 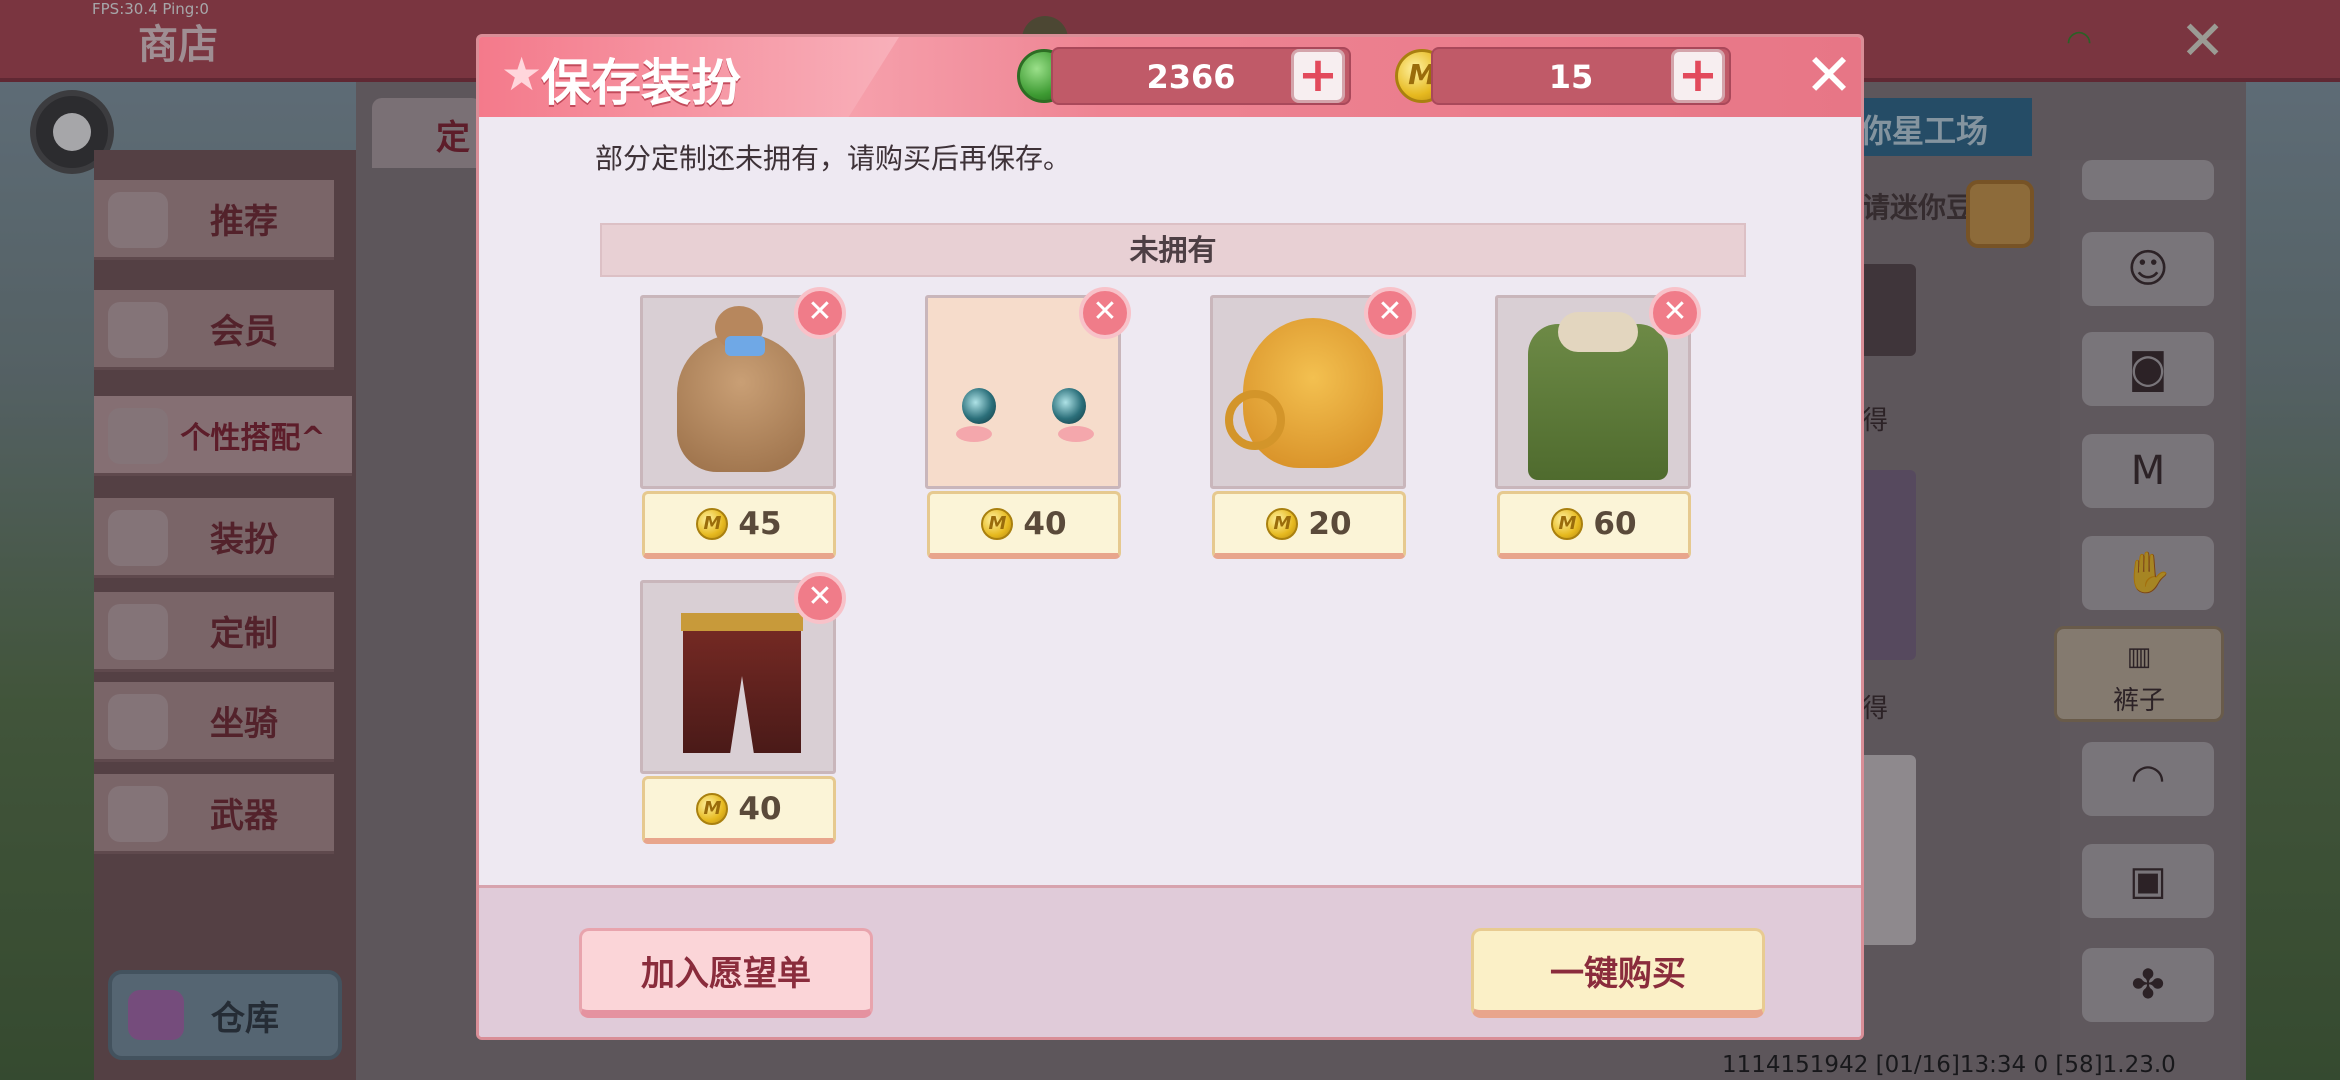 What do you see at coordinates (1829, 76) in the screenshot?
I see `close-icon: ✕` at bounding box center [1829, 76].